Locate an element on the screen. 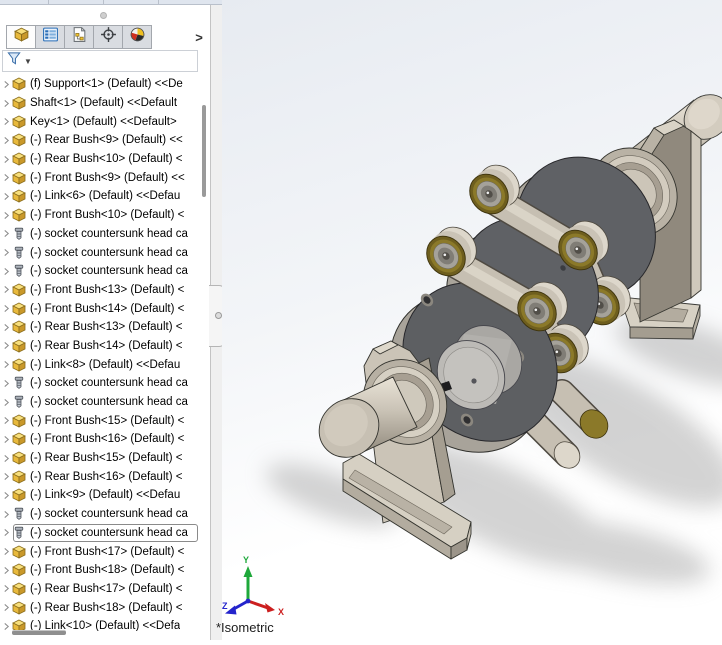 Image resolution: width=722 pixels, height=645 pixels. tab-propertymanager is located at coordinates (49, 37).